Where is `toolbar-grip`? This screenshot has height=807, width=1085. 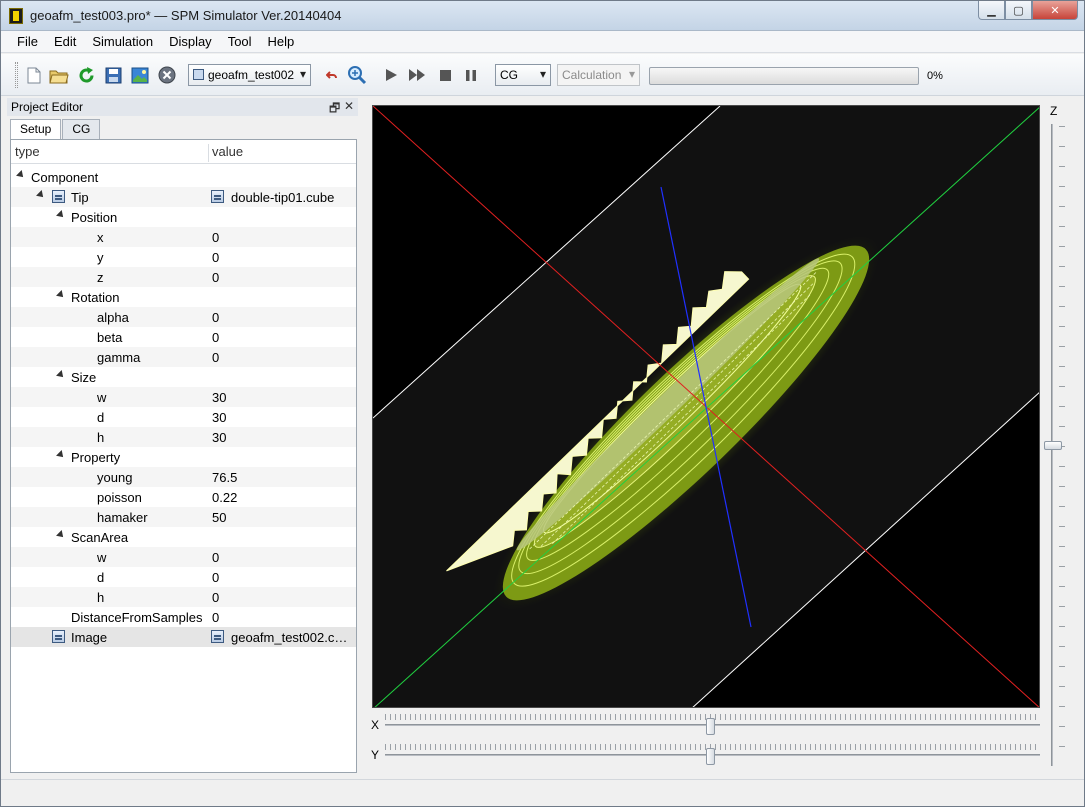
toolbar-grip is located at coordinates (16, 75).